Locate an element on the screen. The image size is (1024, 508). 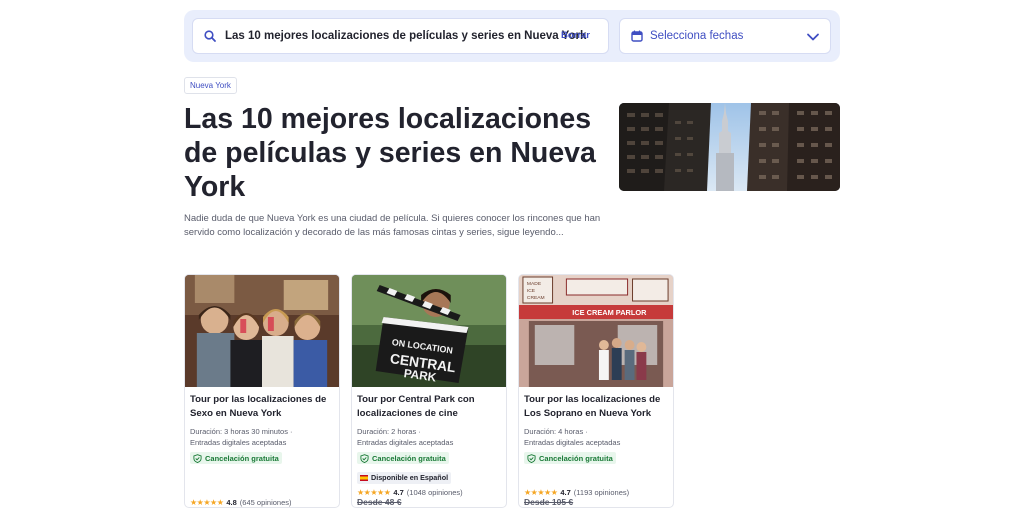
language-badge: Disponible en Español is located at coordinates (404, 477).